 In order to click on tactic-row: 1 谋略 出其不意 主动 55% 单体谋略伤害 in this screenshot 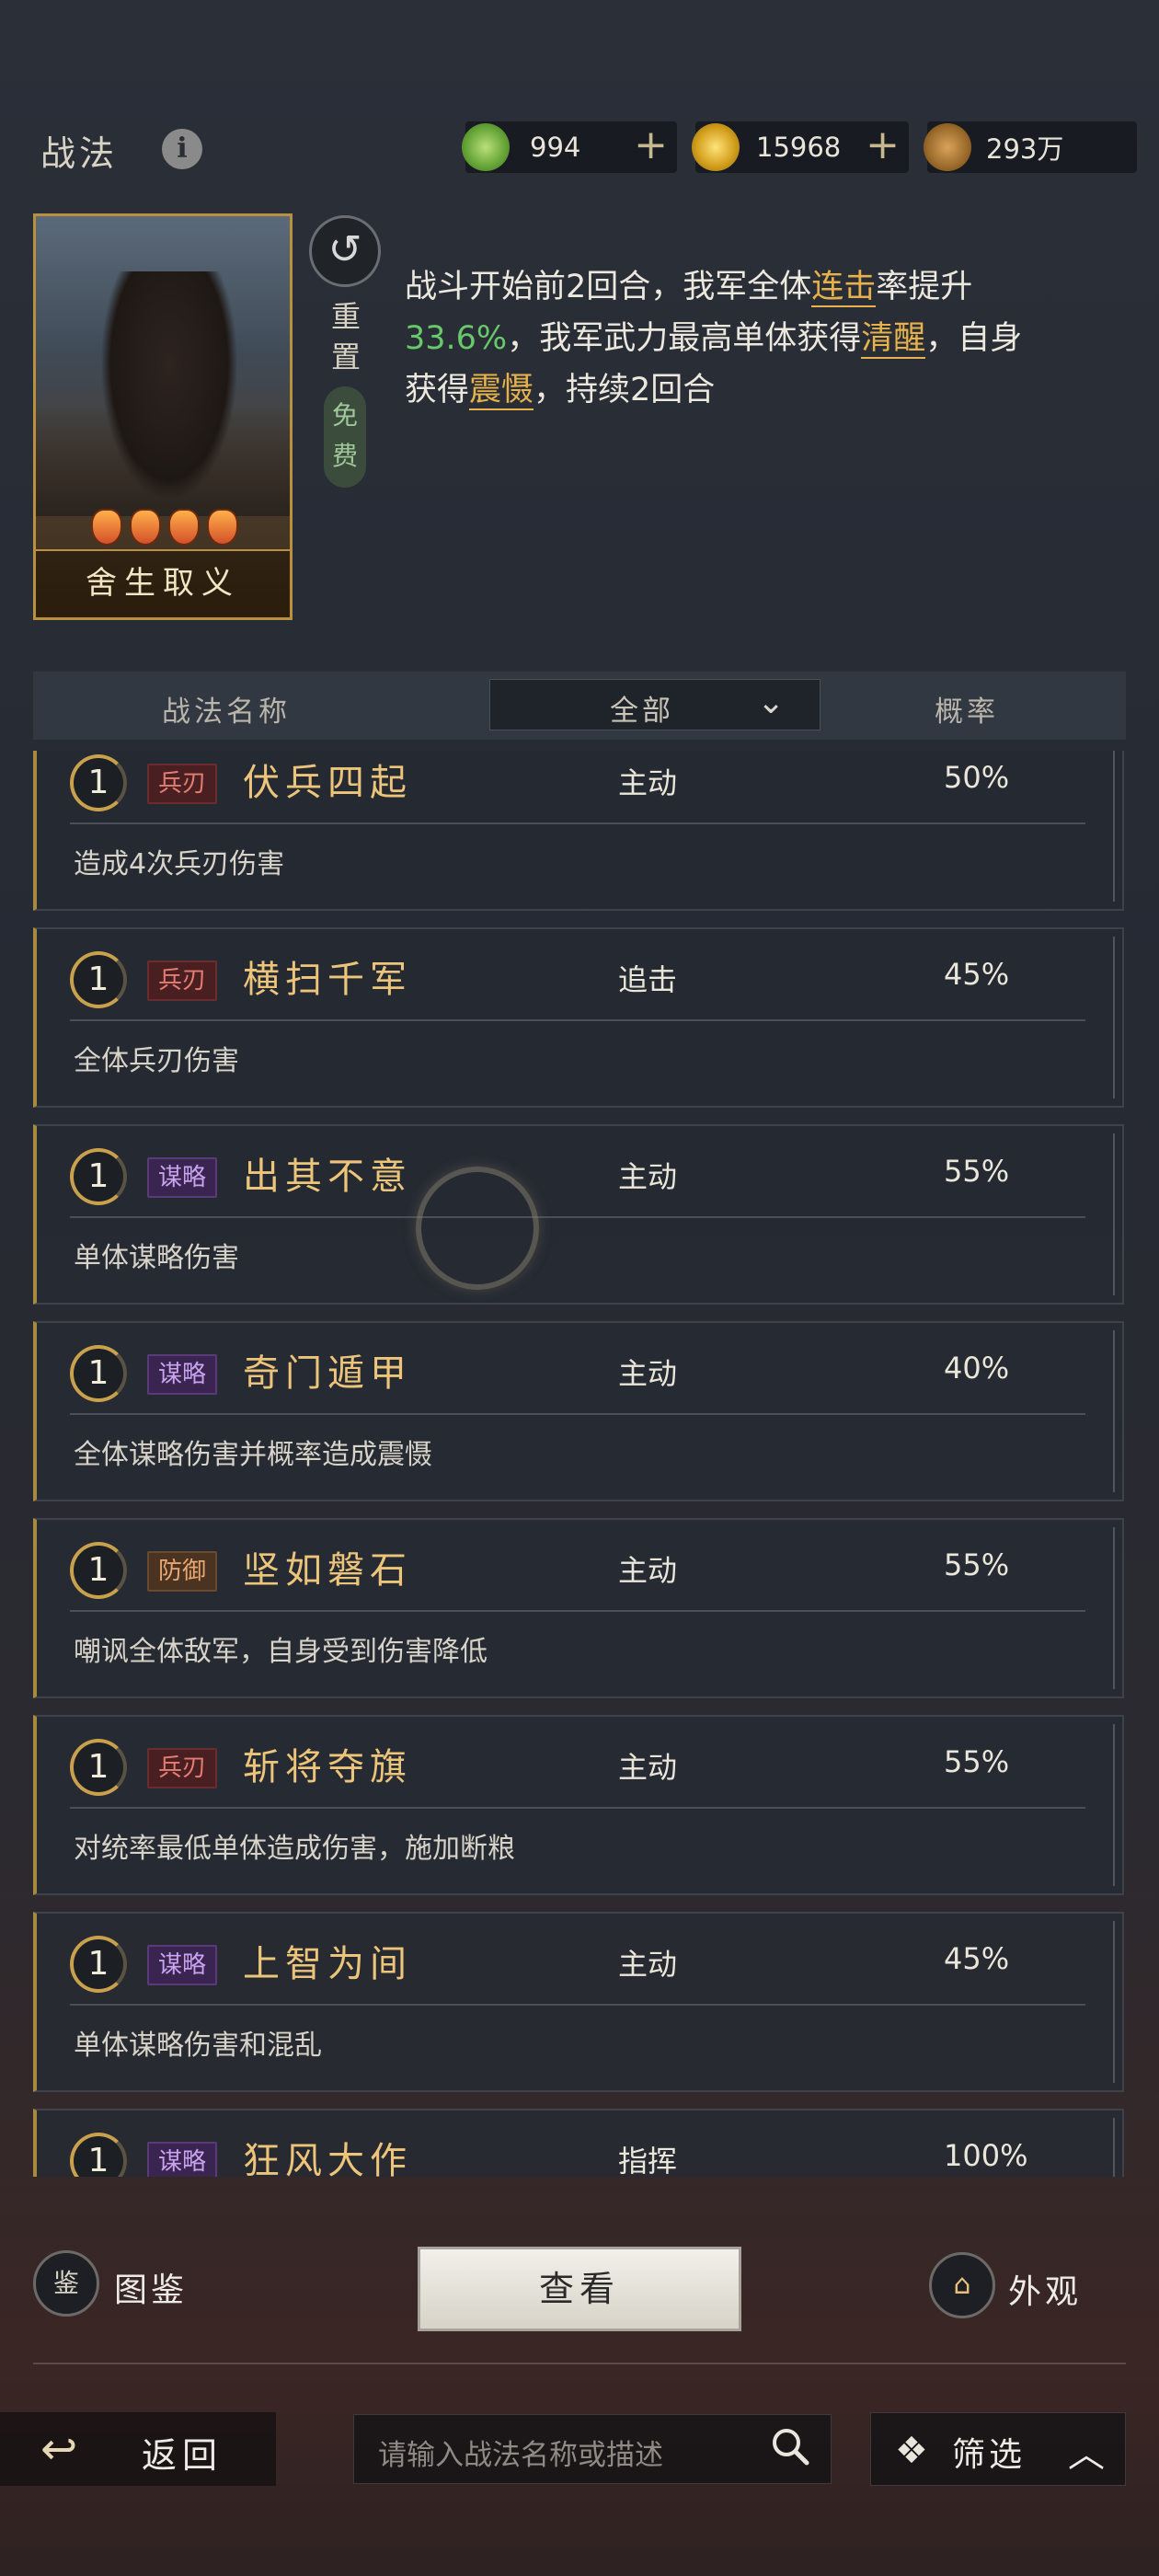, I will do `click(578, 1214)`.